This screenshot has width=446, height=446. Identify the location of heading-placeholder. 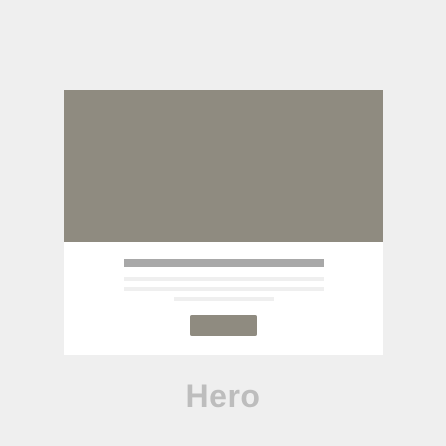
(224, 263).